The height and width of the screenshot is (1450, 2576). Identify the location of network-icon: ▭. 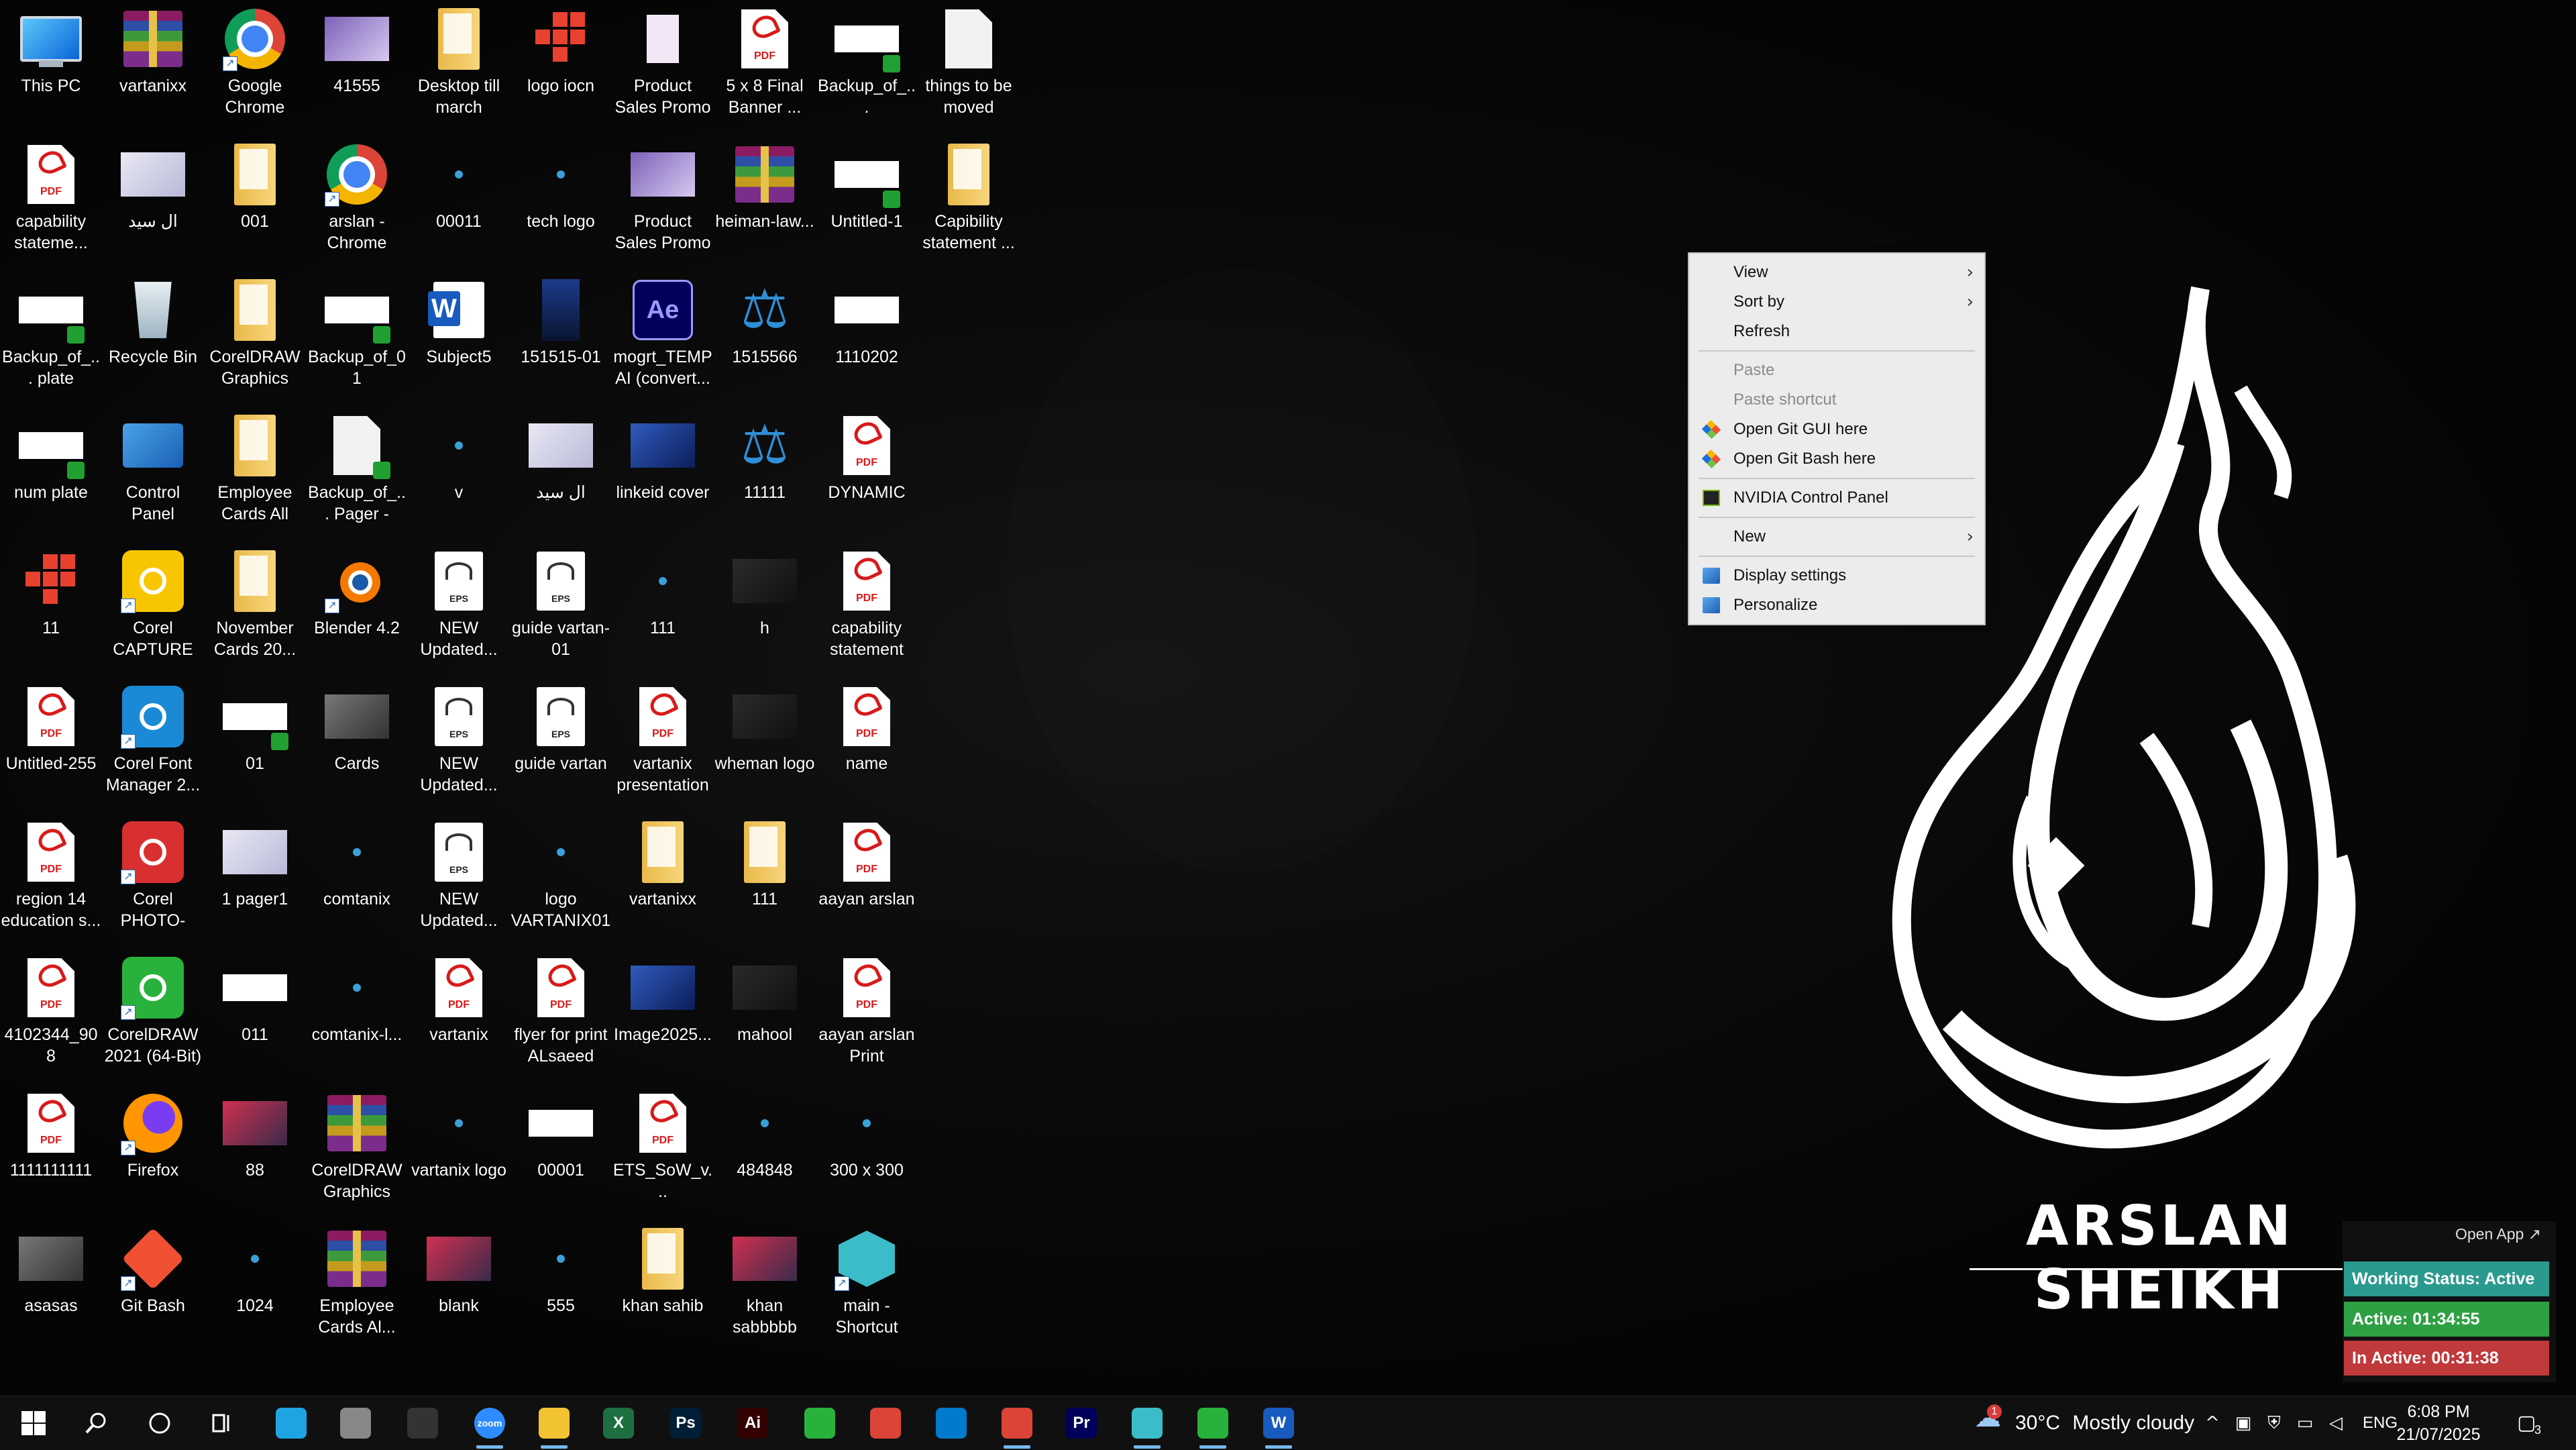
(2305, 1423).